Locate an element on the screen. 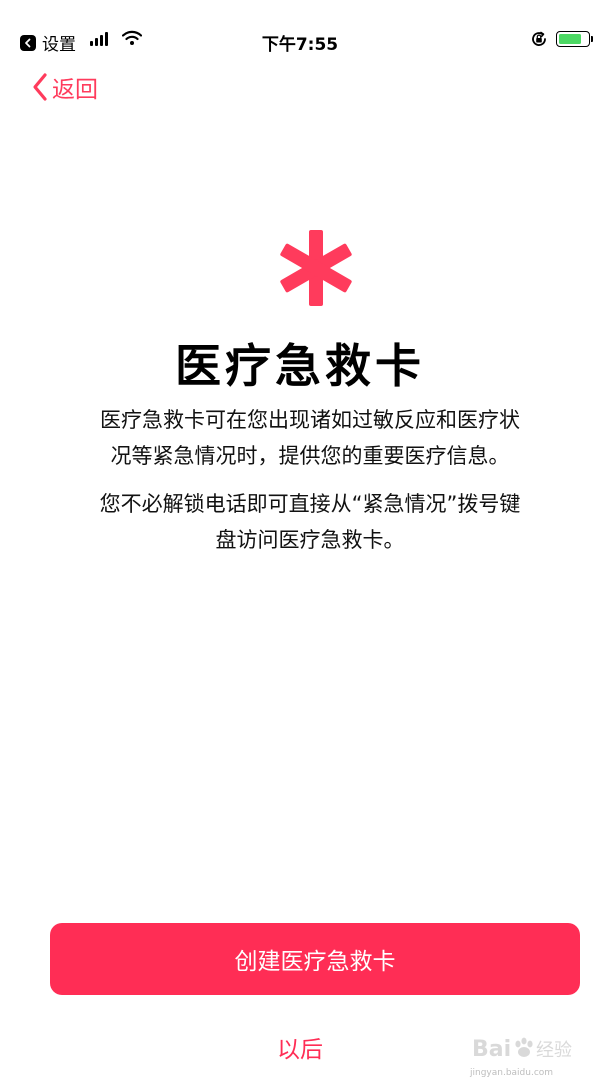 This screenshot has height=1083, width=600. watermark-url: jingyan.baidu.com is located at coordinates (512, 1073).